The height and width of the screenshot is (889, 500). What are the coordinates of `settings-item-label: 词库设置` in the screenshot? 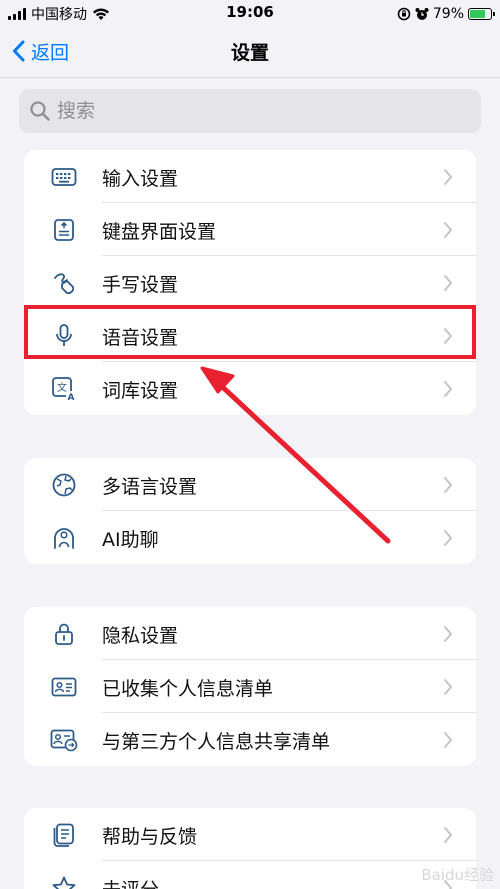 It's located at (140, 391).